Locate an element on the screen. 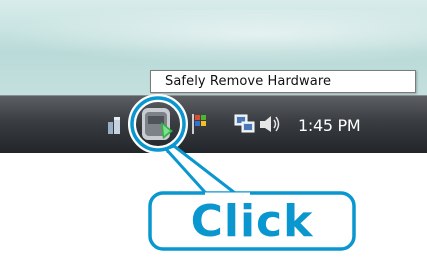  tooltip-text: Safely Remove Hardware is located at coordinates (248, 81).